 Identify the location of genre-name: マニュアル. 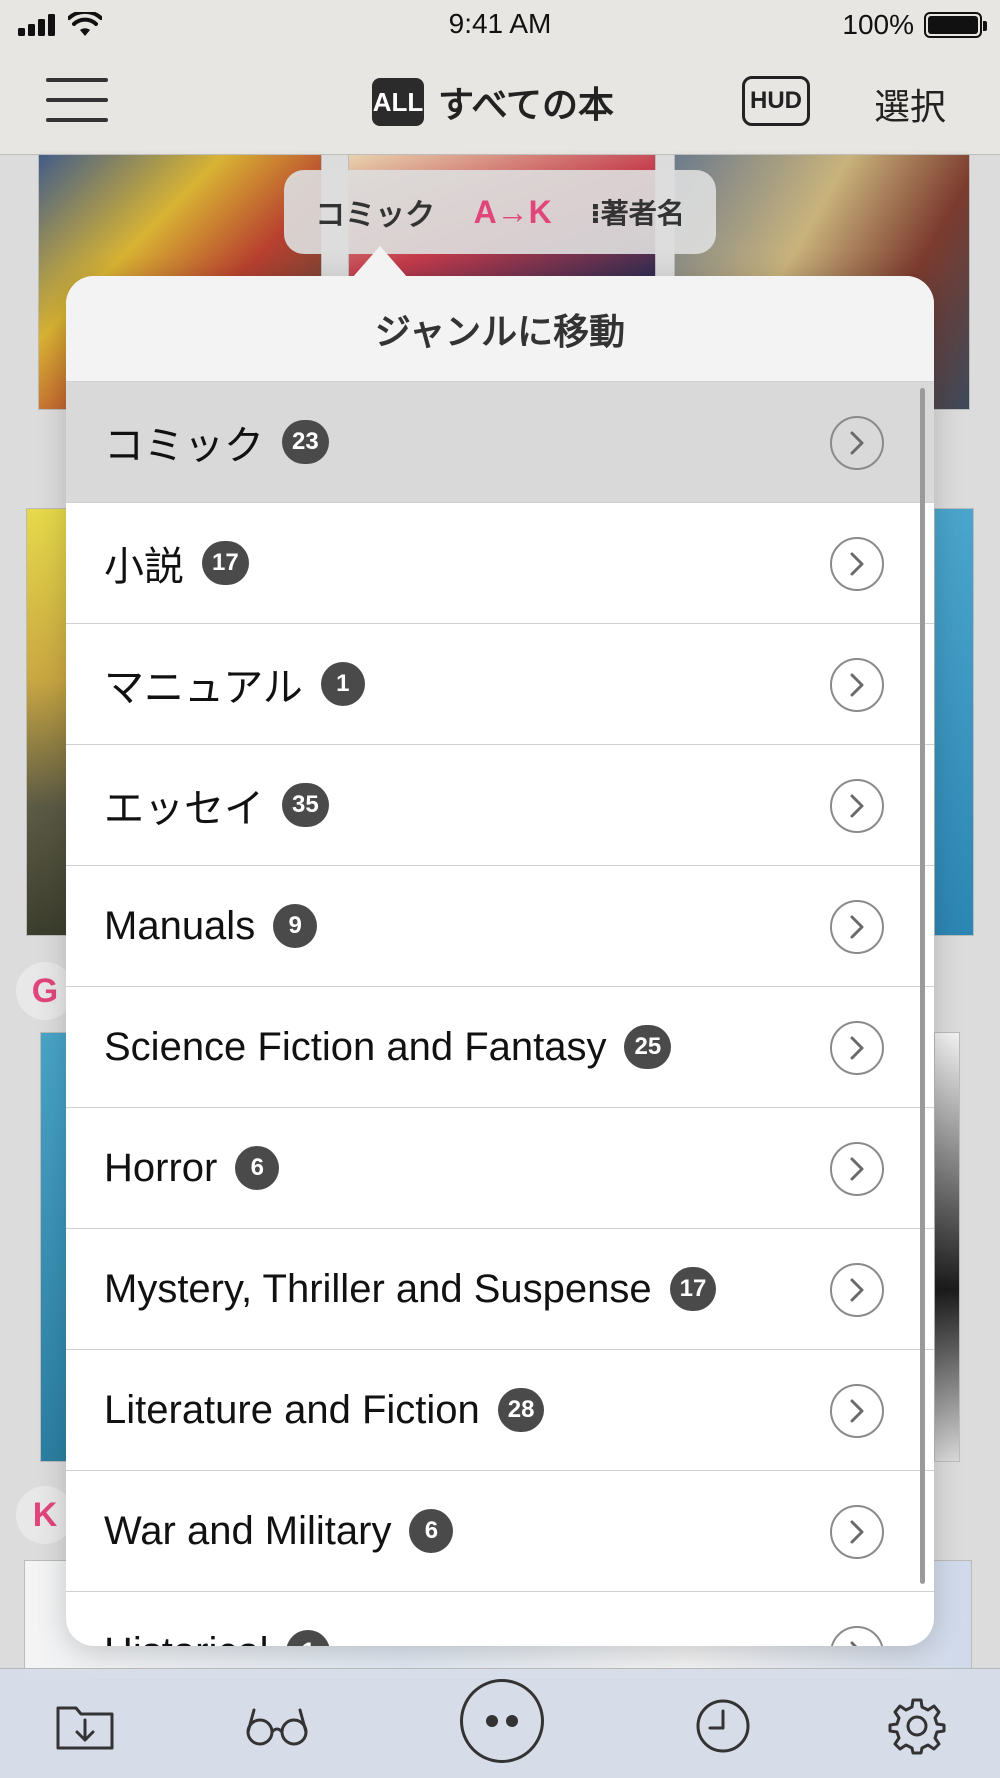
(203, 688).